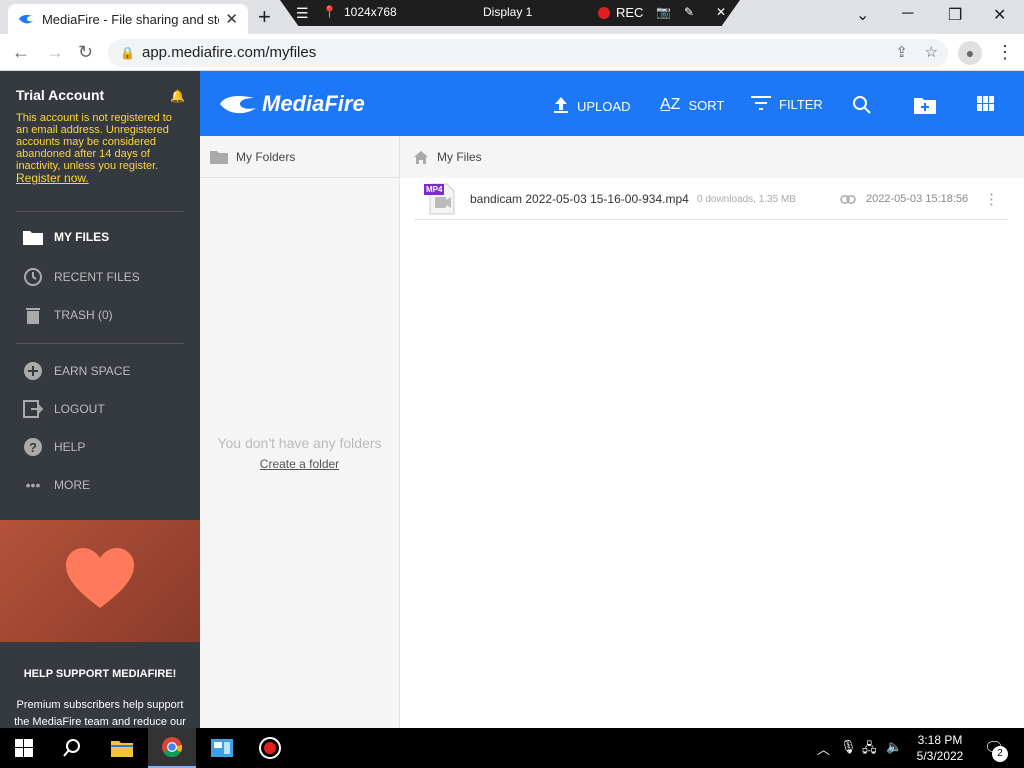  Describe the element at coordinates (100, 581) in the screenshot. I see `promo-banner` at that location.